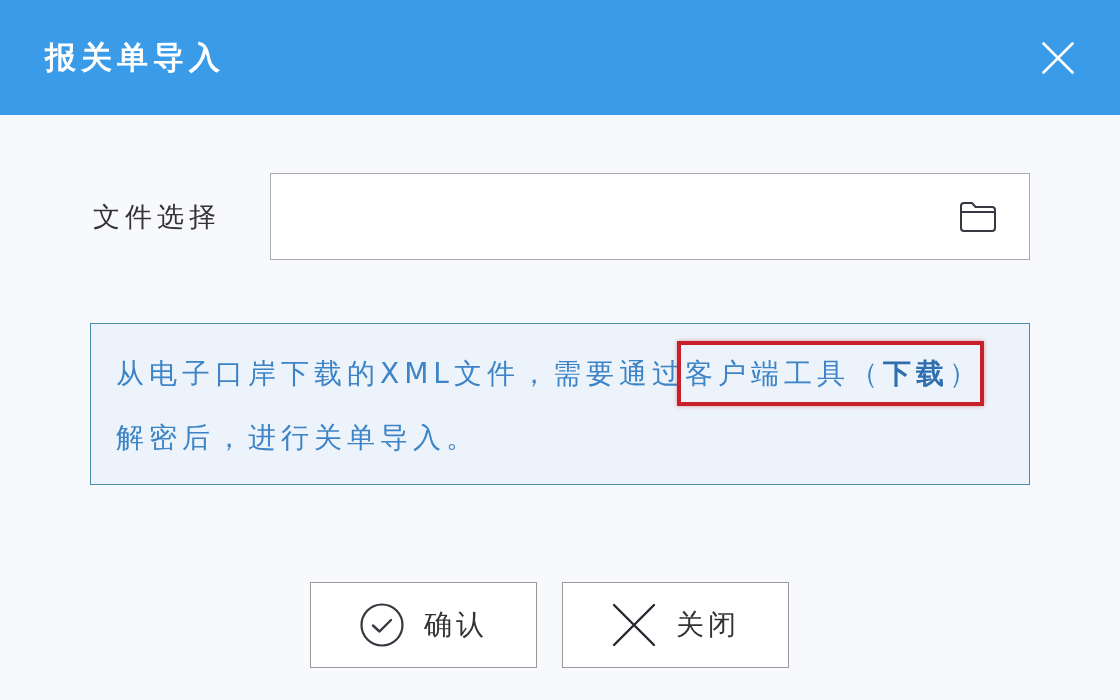 The image size is (1120, 700). Describe the element at coordinates (157, 216) in the screenshot. I see `field-label: 文件选择` at that location.